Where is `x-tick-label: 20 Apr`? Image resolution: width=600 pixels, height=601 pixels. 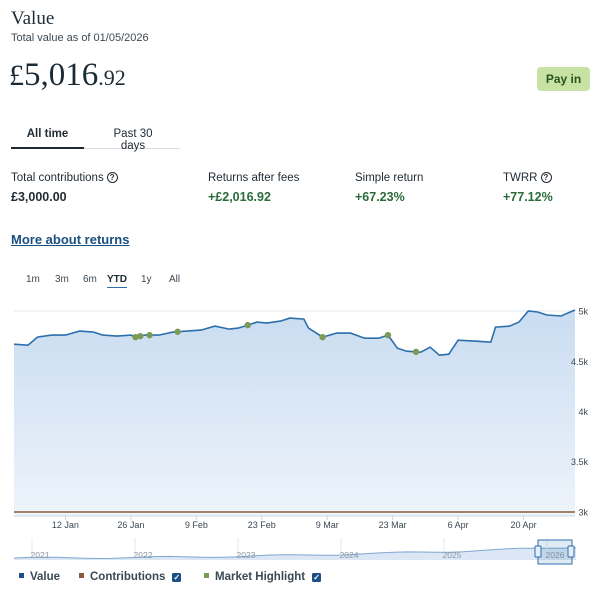
x-tick-label: 20 Apr is located at coordinates (524, 525).